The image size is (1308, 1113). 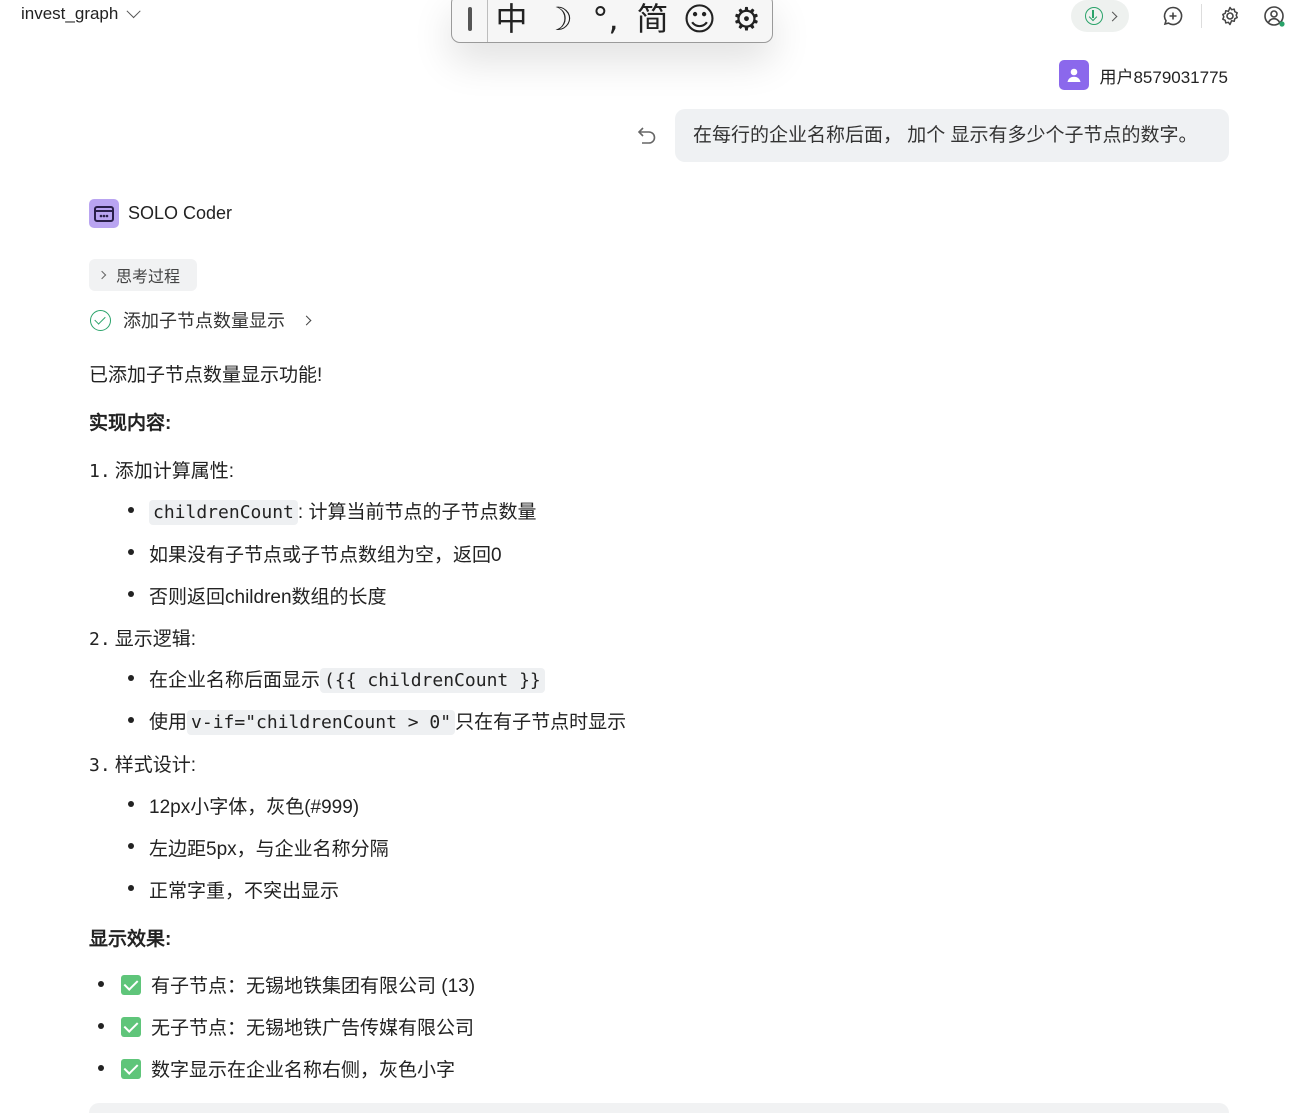 I want to click on user-message-header: 用户8579031775, so click(x=1143, y=75).